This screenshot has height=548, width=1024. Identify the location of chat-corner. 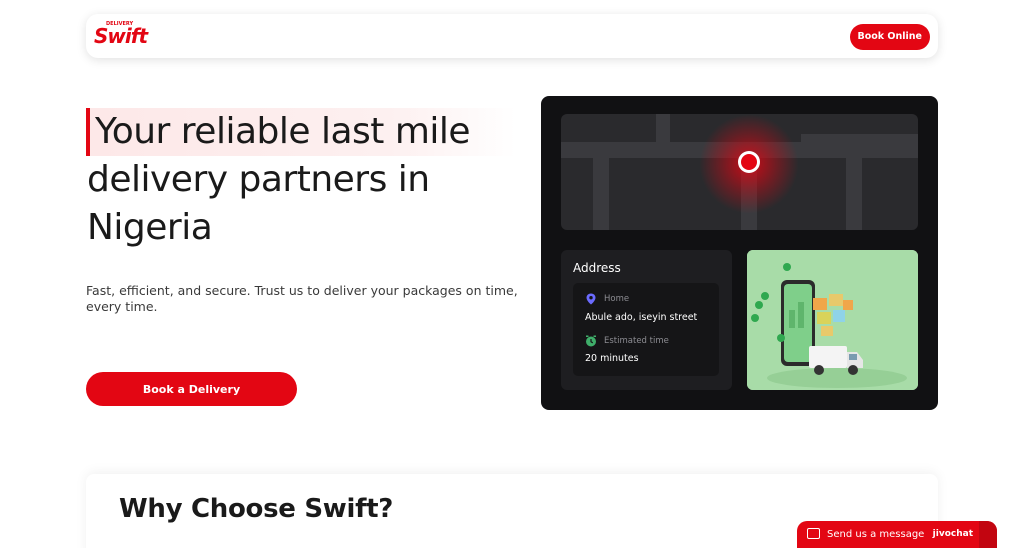
(988, 534).